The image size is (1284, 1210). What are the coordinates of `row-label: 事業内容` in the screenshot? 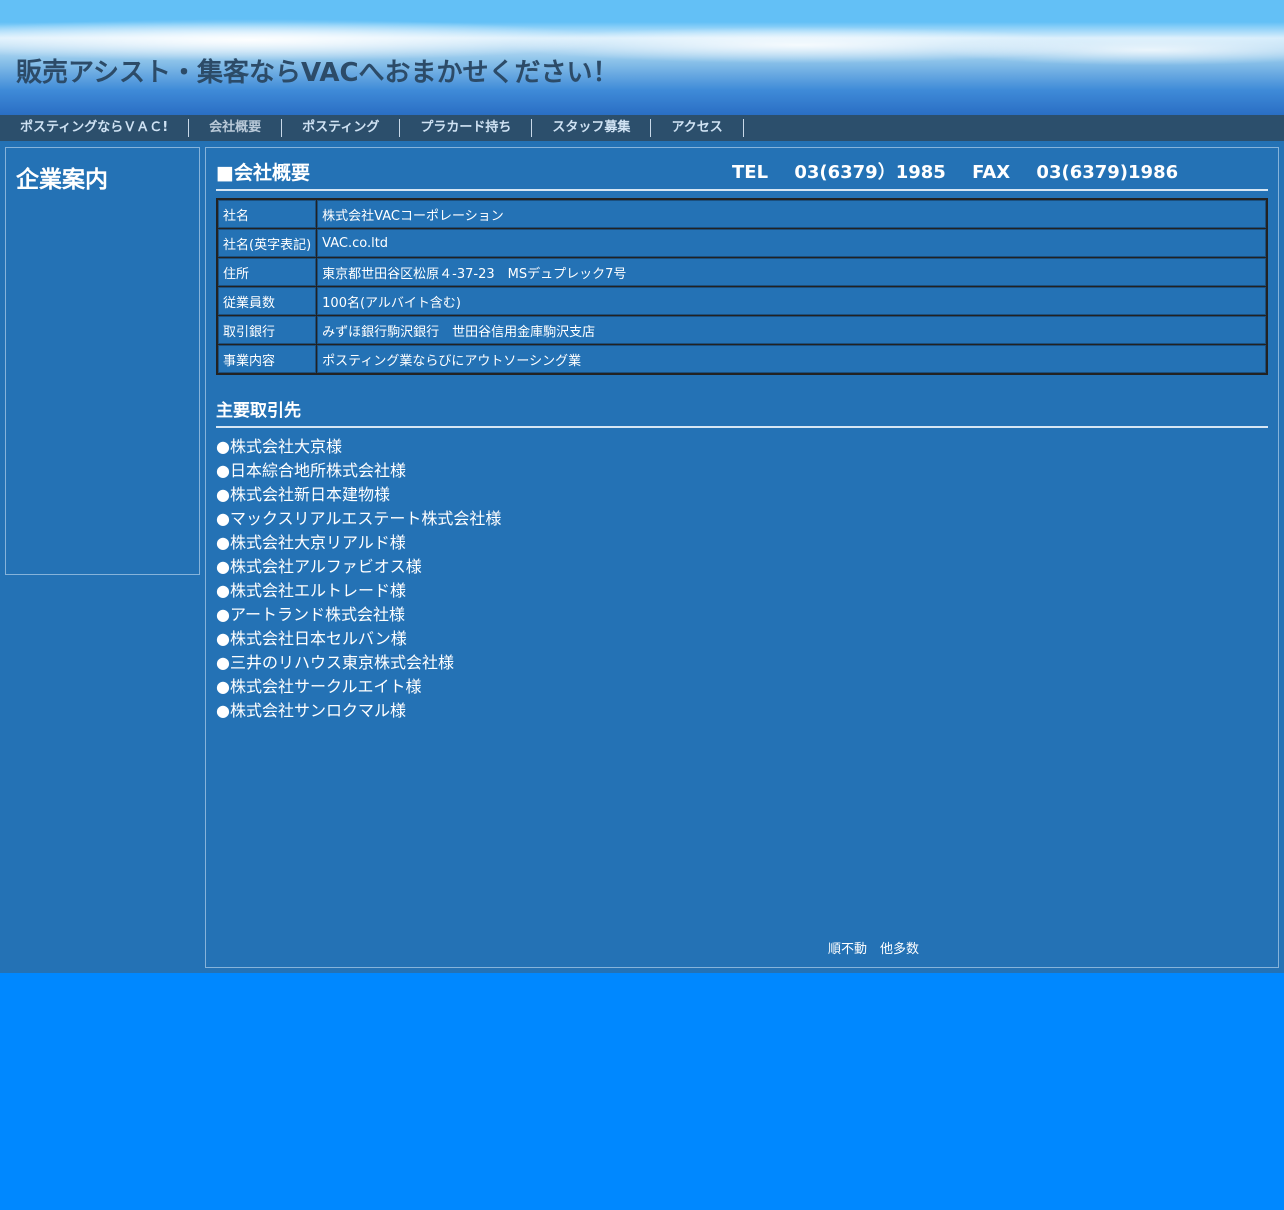 It's located at (267, 359).